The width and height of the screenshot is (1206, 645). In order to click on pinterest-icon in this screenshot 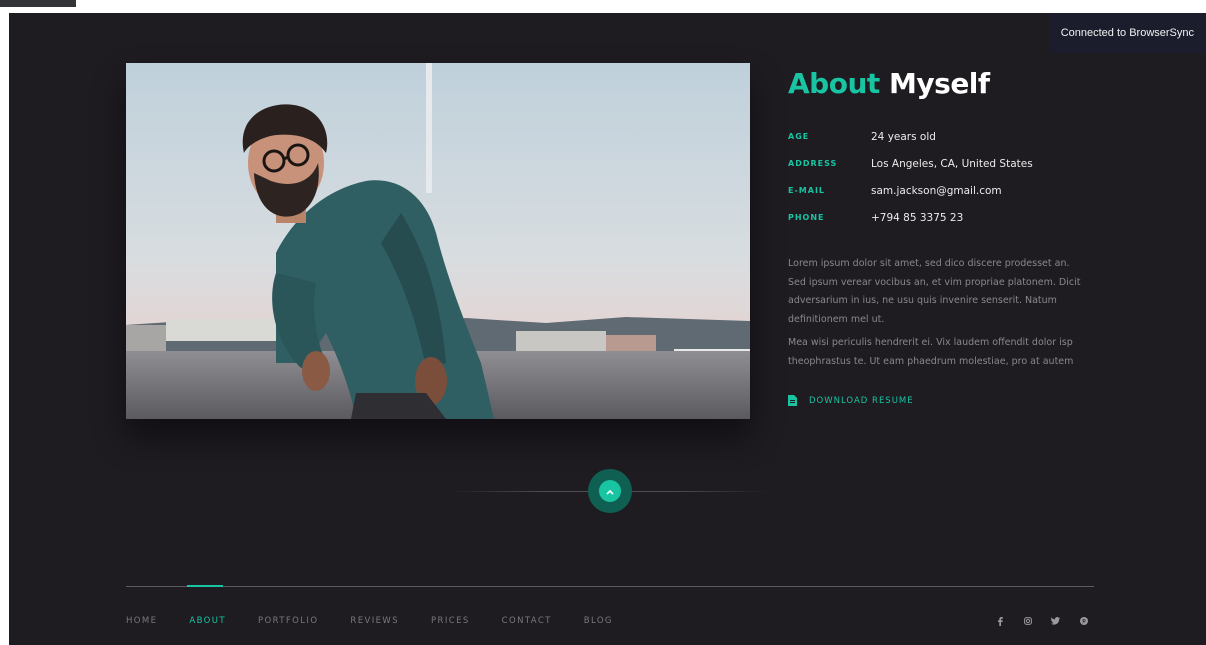, I will do `click(1083, 621)`.